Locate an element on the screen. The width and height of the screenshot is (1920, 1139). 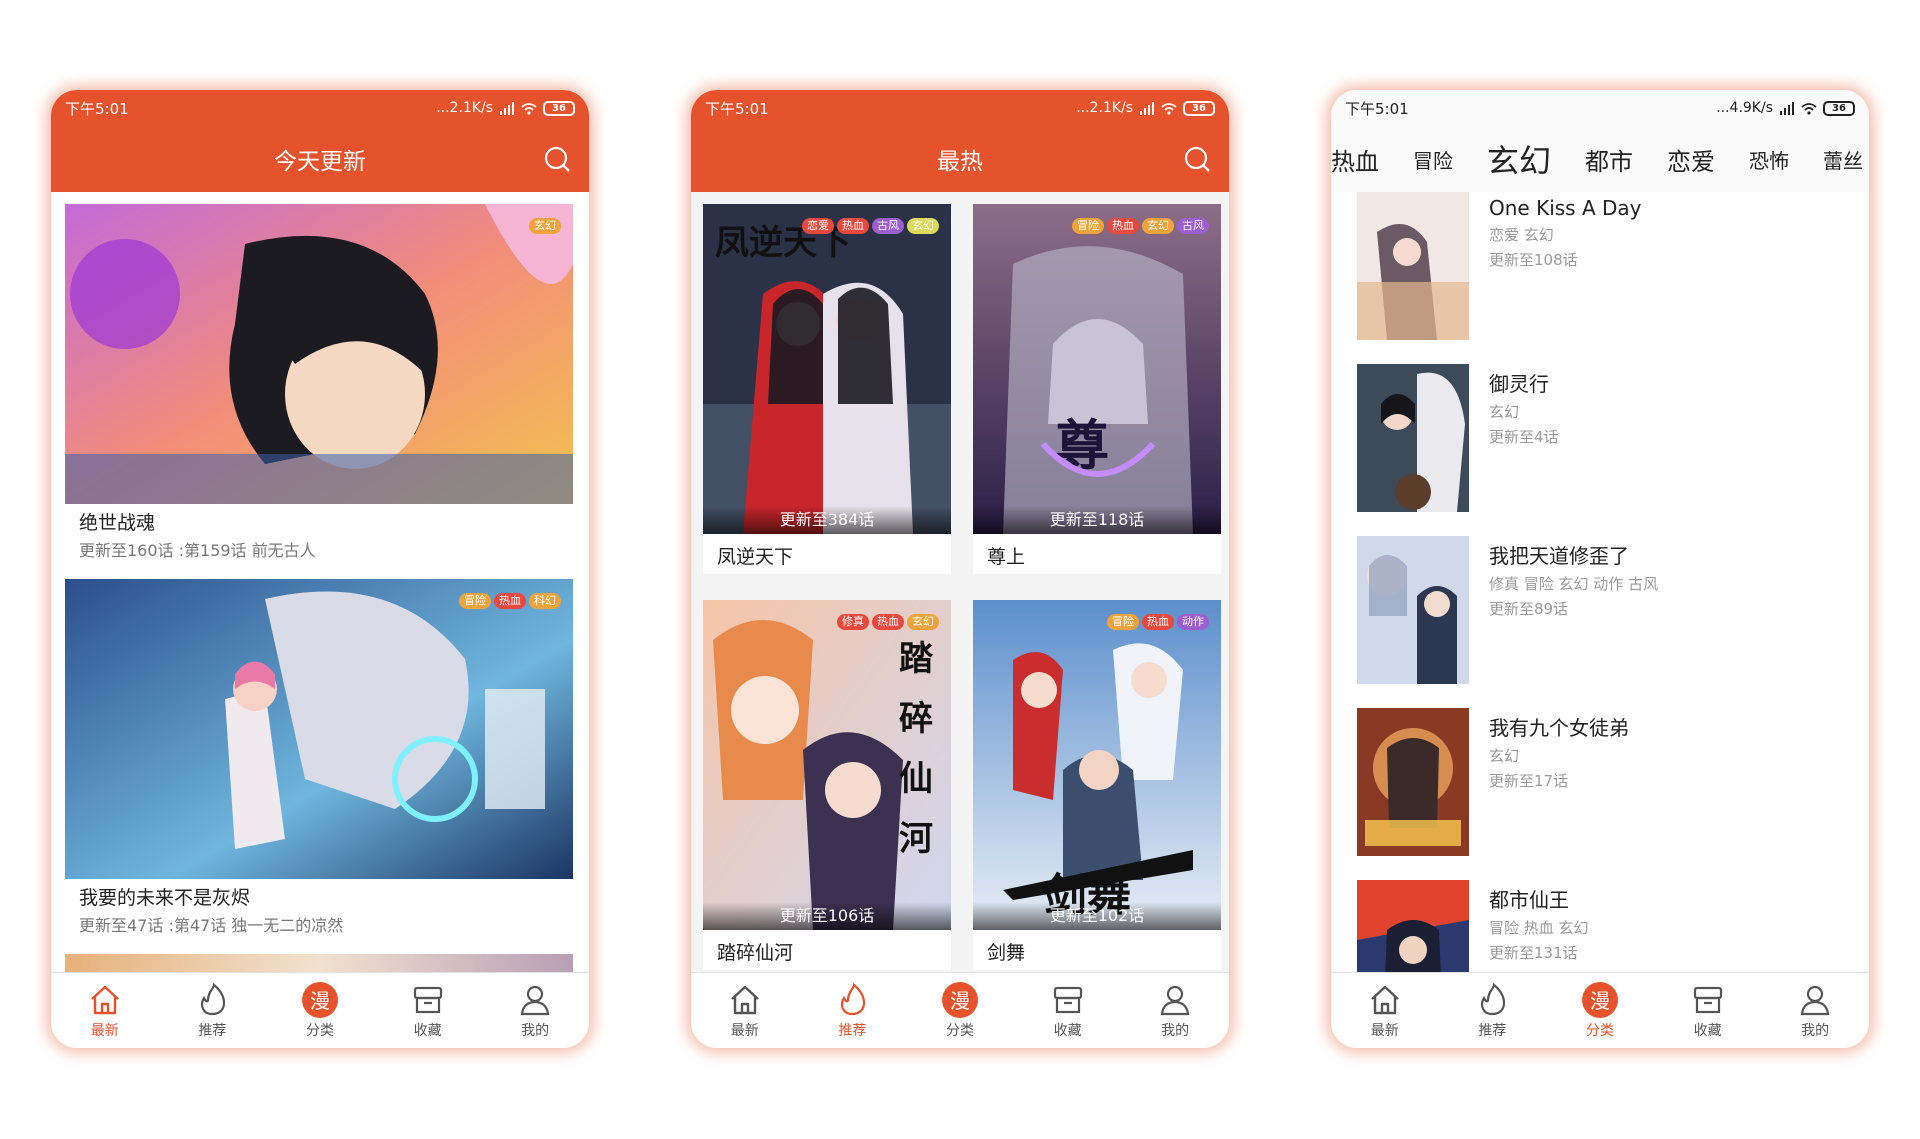
nav-label: 收藏 is located at coordinates (1067, 1030).